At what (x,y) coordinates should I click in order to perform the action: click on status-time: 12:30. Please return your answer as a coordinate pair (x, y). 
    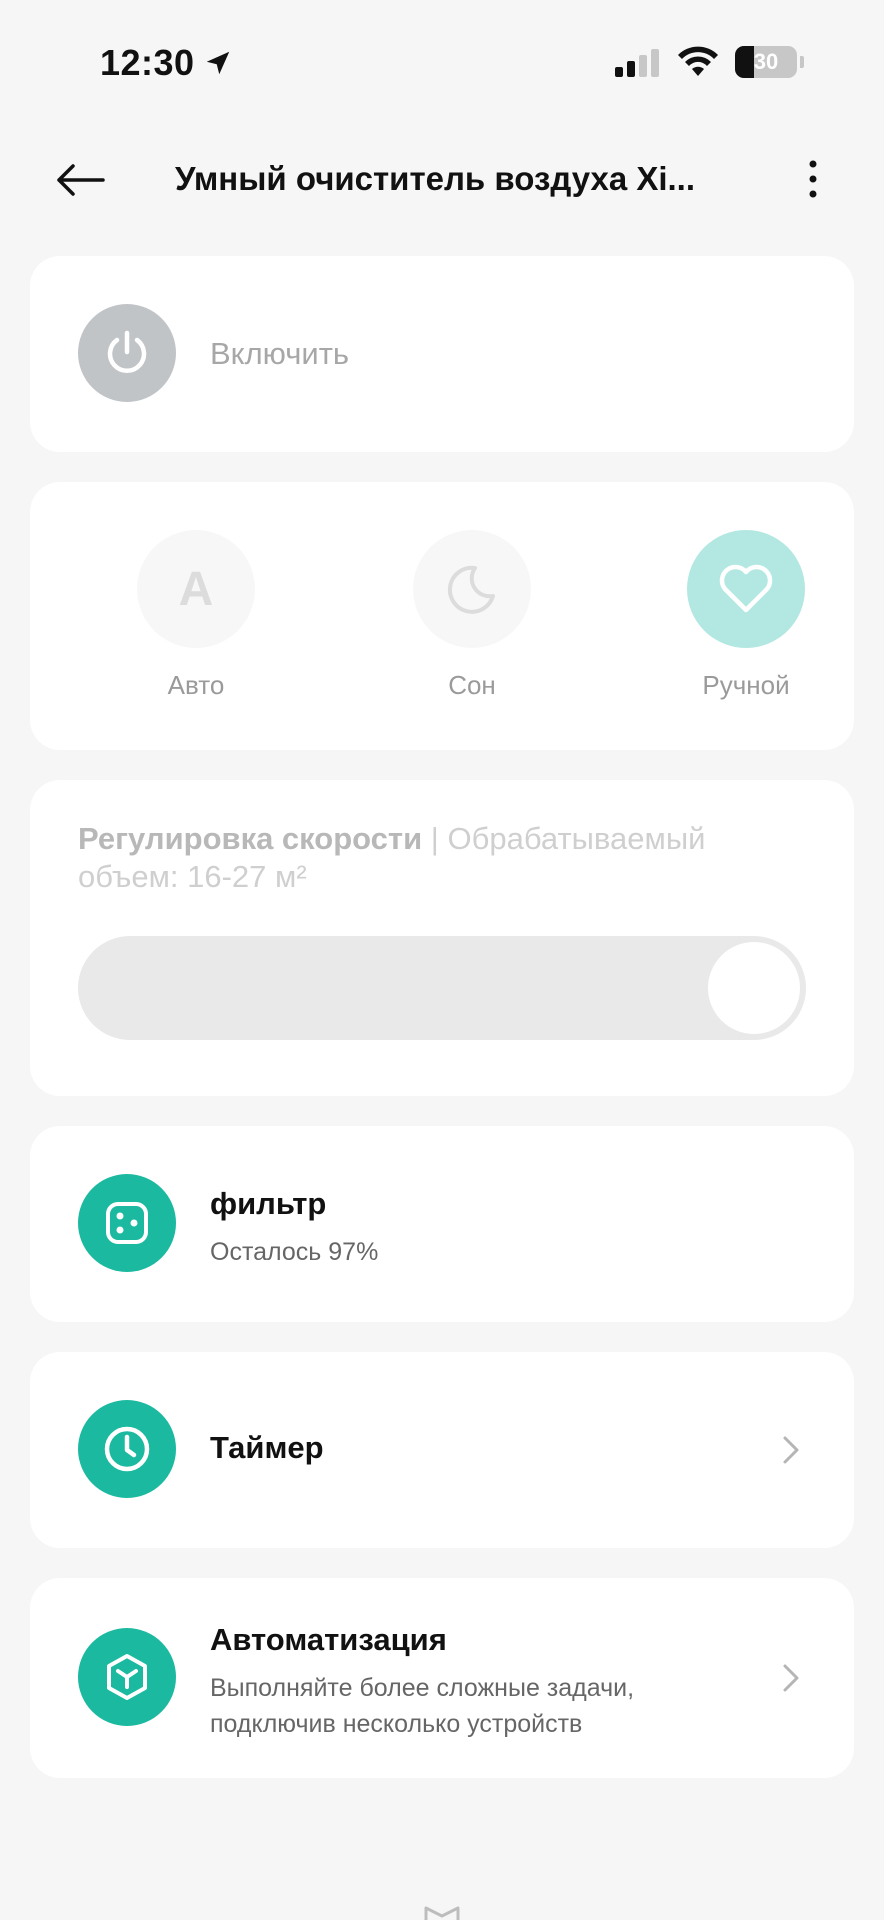
    Looking at the image, I should click on (166, 63).